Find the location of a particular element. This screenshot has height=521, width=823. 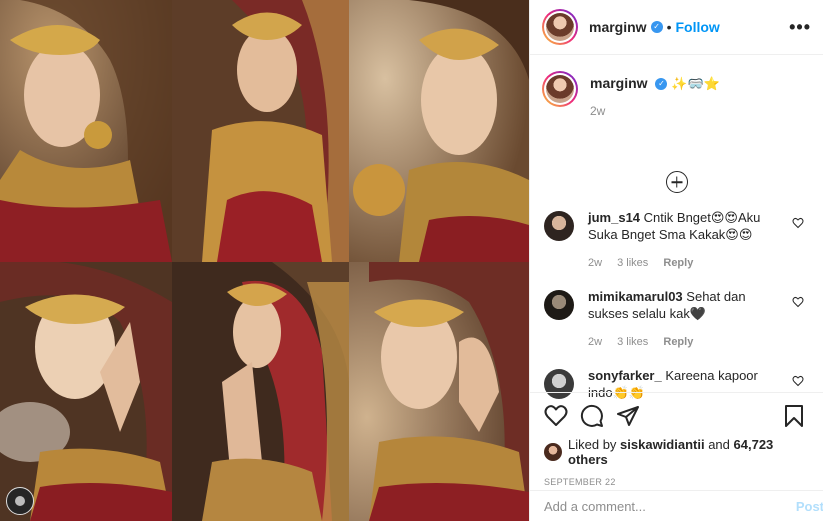

comment-input is located at coordinates (654, 506).